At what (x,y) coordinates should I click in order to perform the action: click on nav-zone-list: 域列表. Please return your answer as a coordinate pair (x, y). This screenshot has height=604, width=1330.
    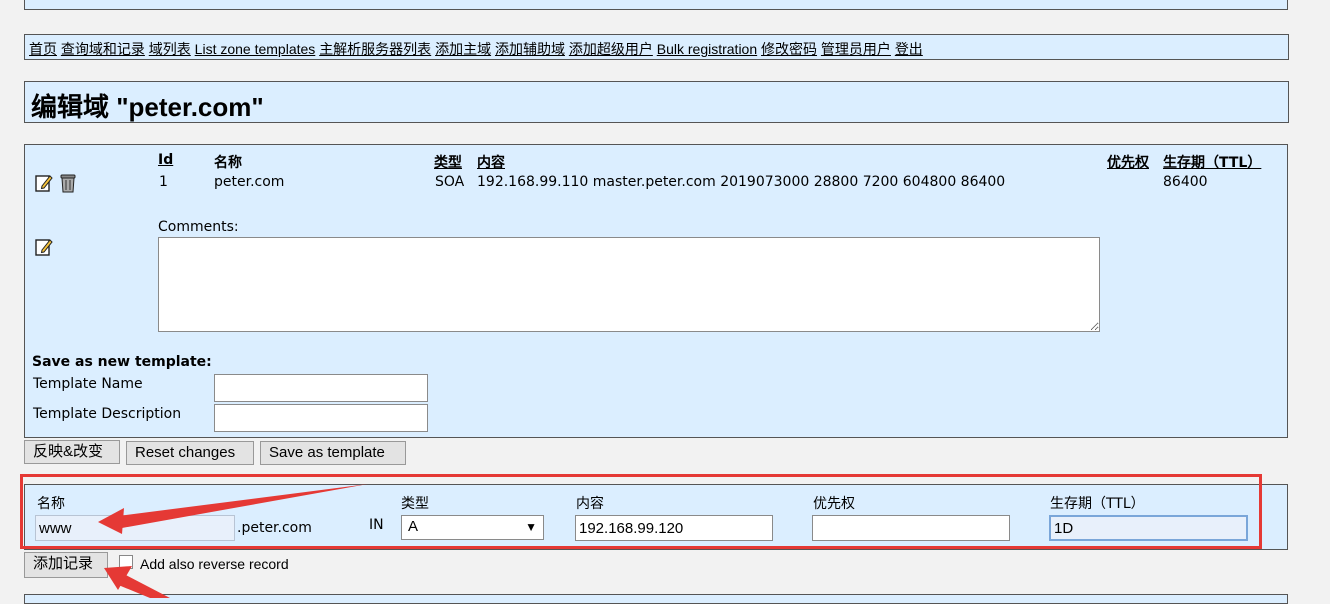
    Looking at the image, I should click on (170, 49).